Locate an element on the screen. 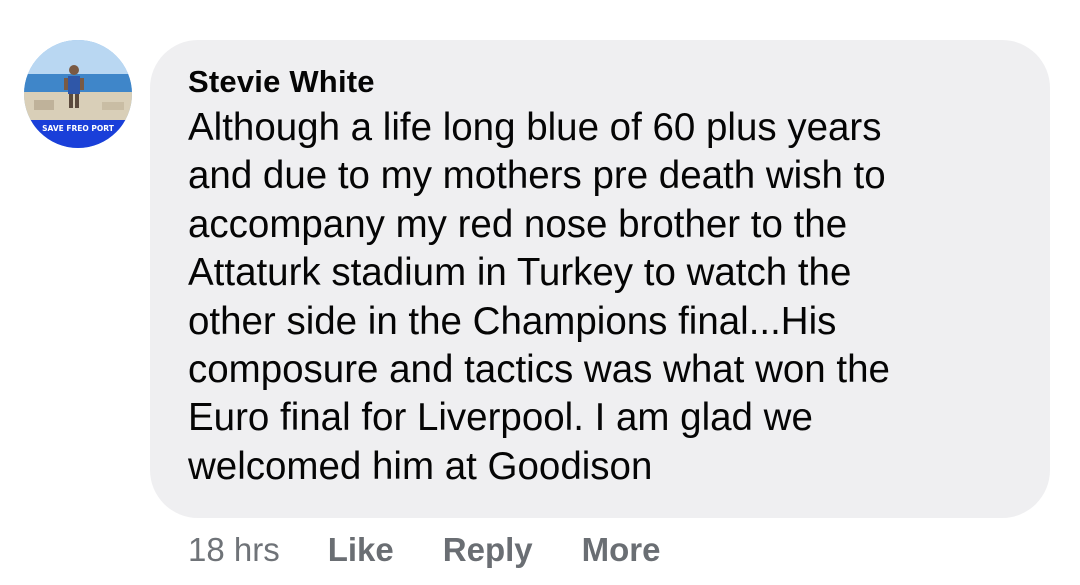 Image resolution: width=1080 pixels, height=585 pixels. reply-button: Reply is located at coordinates (488, 550).